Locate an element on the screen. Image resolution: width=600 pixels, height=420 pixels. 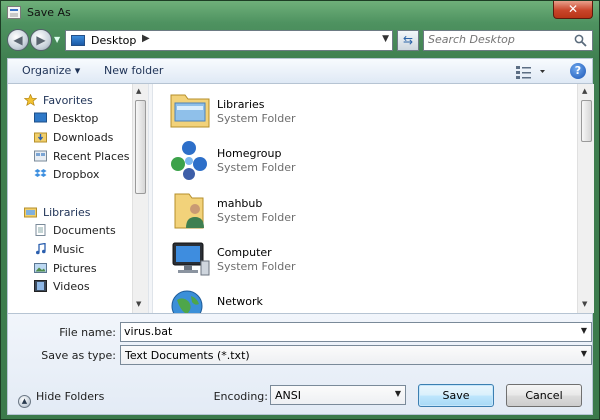
navigation-bar: ◀ ▶ ▼ Desktop ▶ ▼ ⇆ is located at coordinates (300, 41).